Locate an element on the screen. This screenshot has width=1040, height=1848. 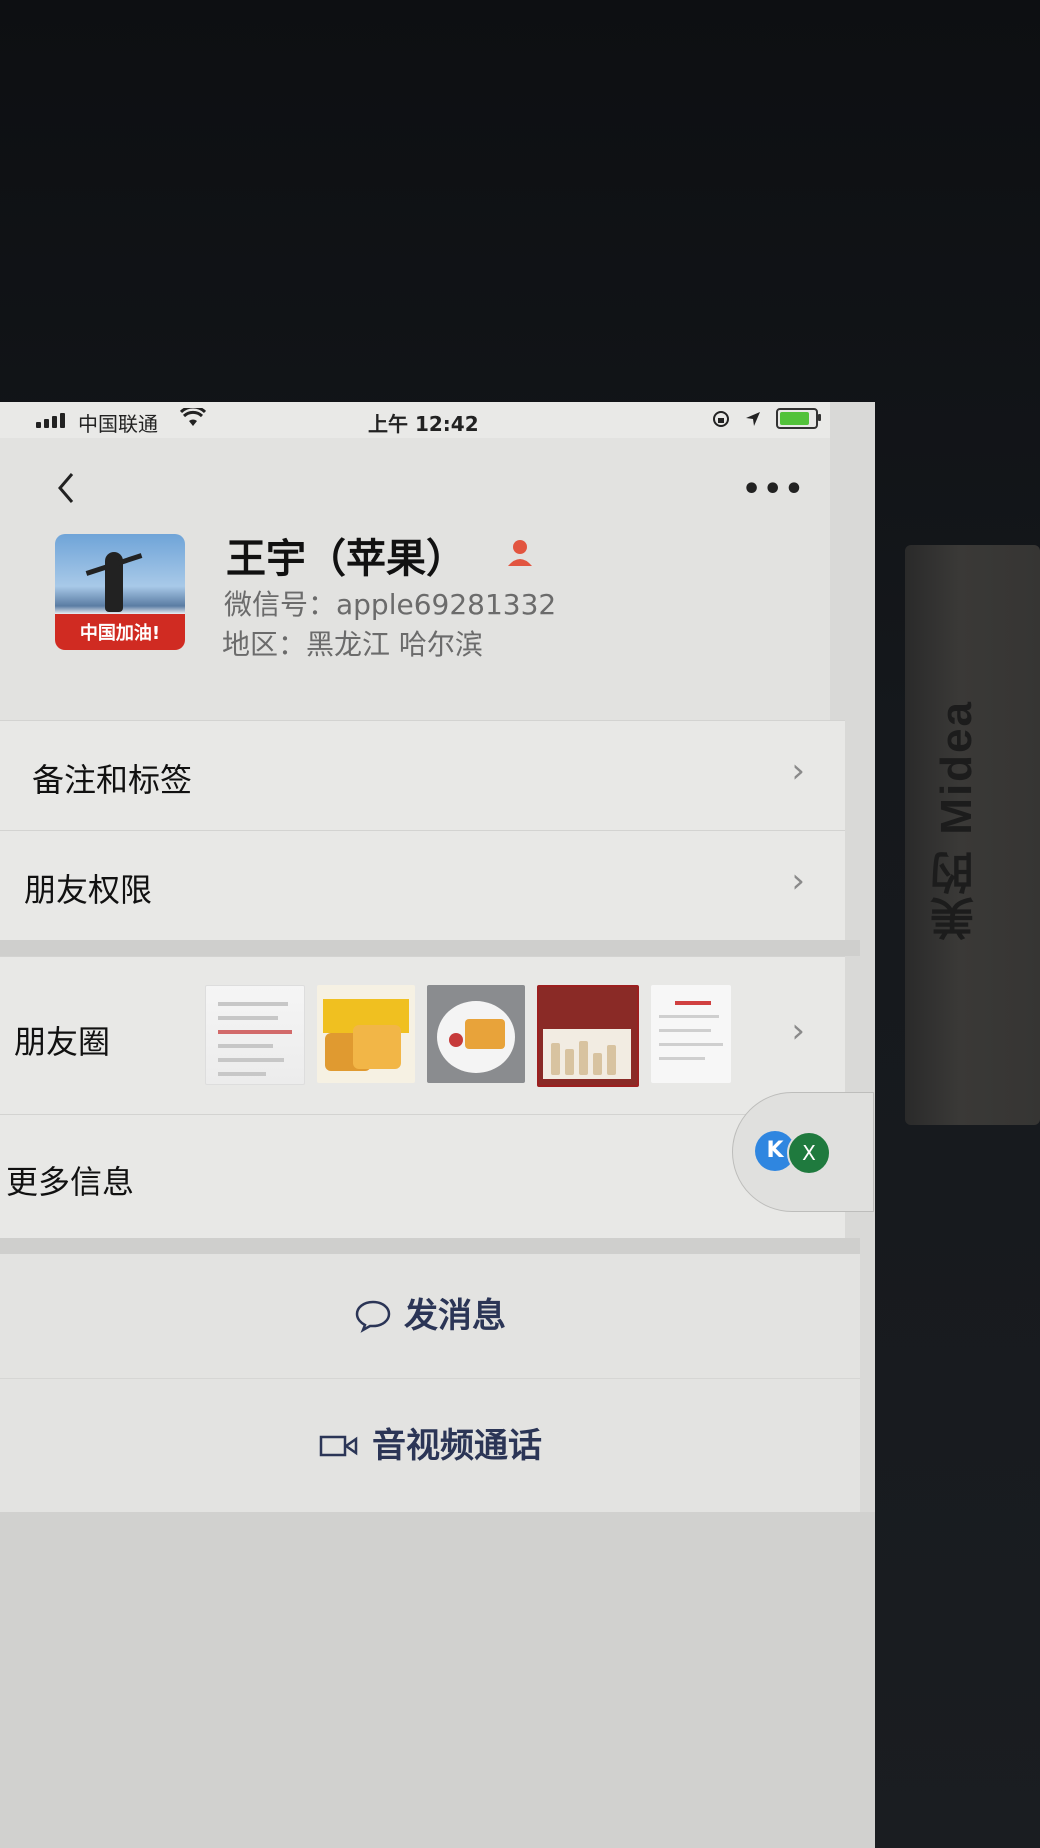
row-label: 朋友权限 is located at coordinates (88, 890).